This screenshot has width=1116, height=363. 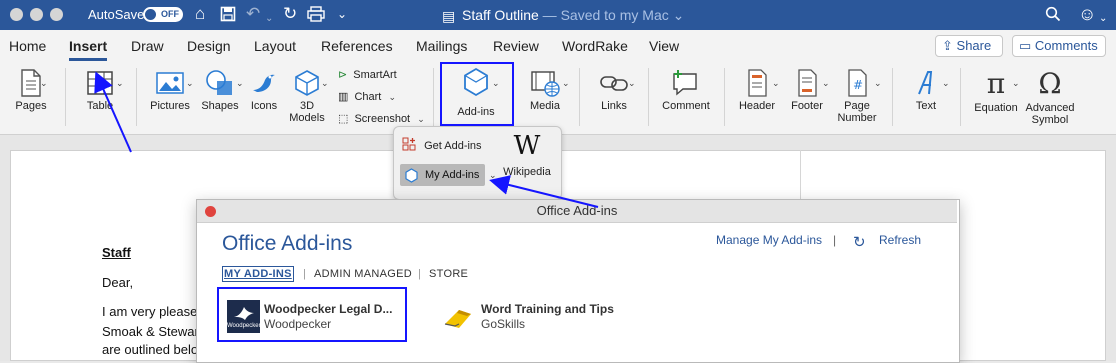 What do you see at coordinates (113, 112) in the screenshot?
I see `arrow-to-insert-tab` at bounding box center [113, 112].